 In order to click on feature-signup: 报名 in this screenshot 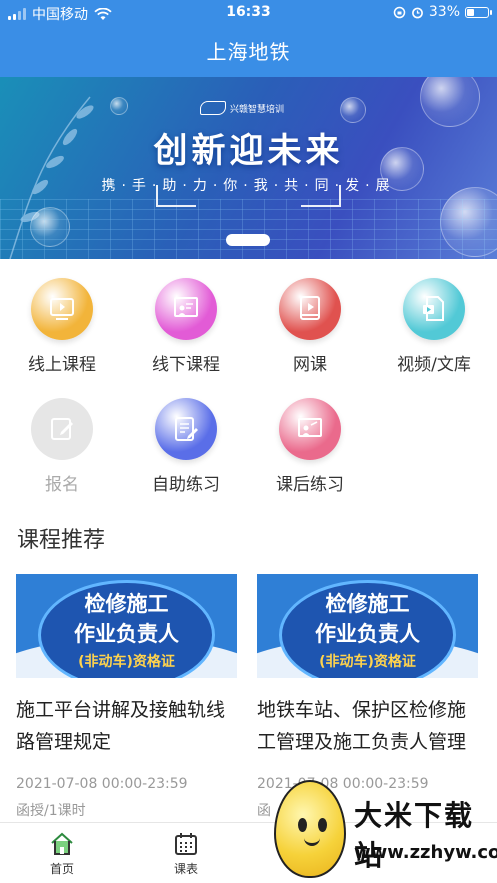, I will do `click(62, 442)`.